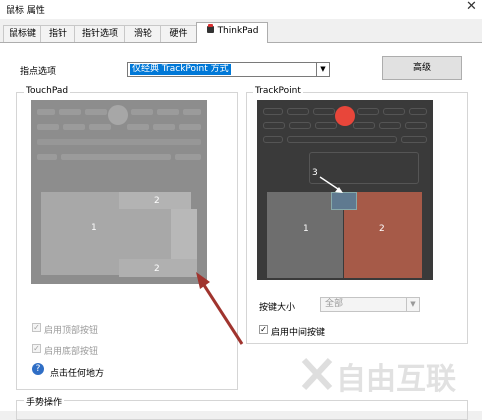 This screenshot has width=482, height=420. Describe the element at coordinates (370, 304) in the screenshot. I see `button-size-select: 全部 ▼` at that location.